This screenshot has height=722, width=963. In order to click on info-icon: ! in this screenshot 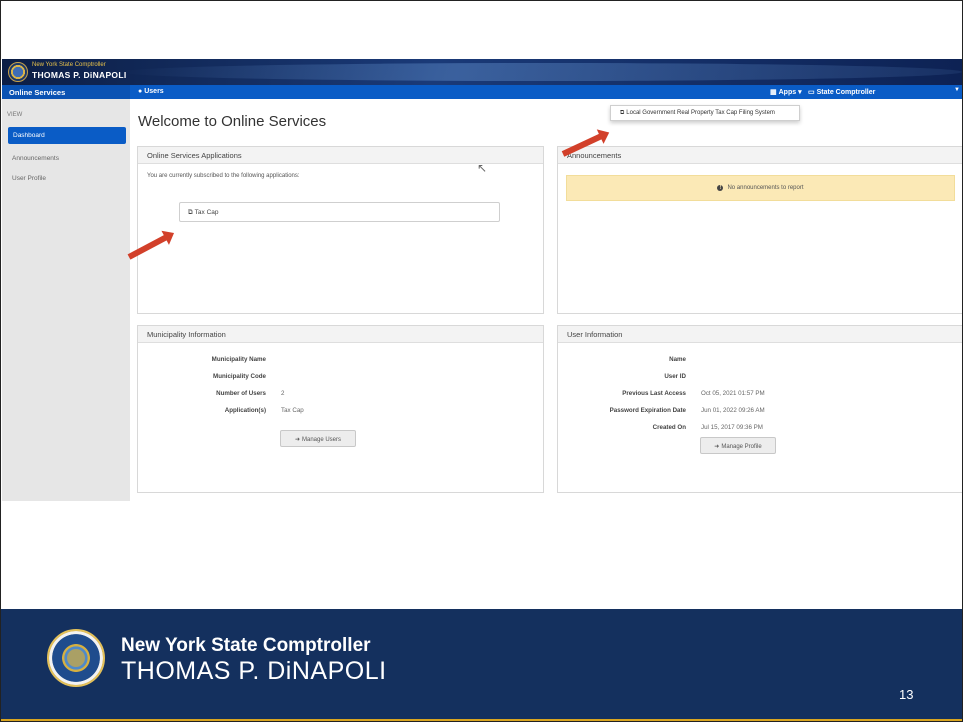, I will do `click(720, 188)`.